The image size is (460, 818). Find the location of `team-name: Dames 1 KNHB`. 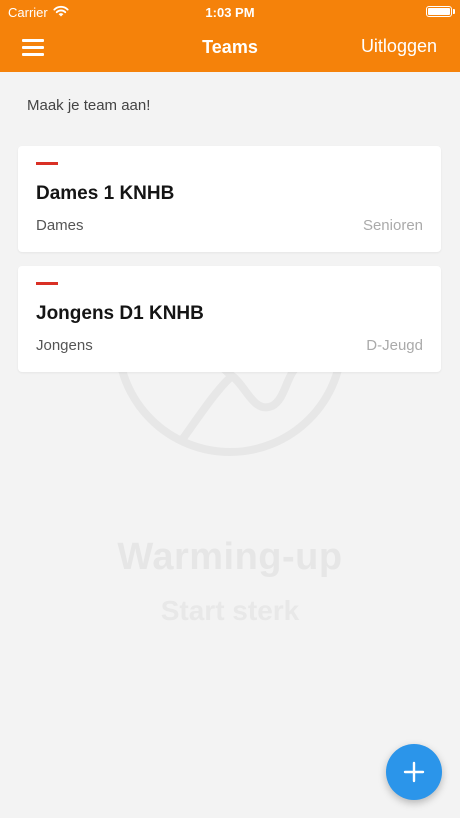

team-name: Dames 1 KNHB is located at coordinates (105, 193).